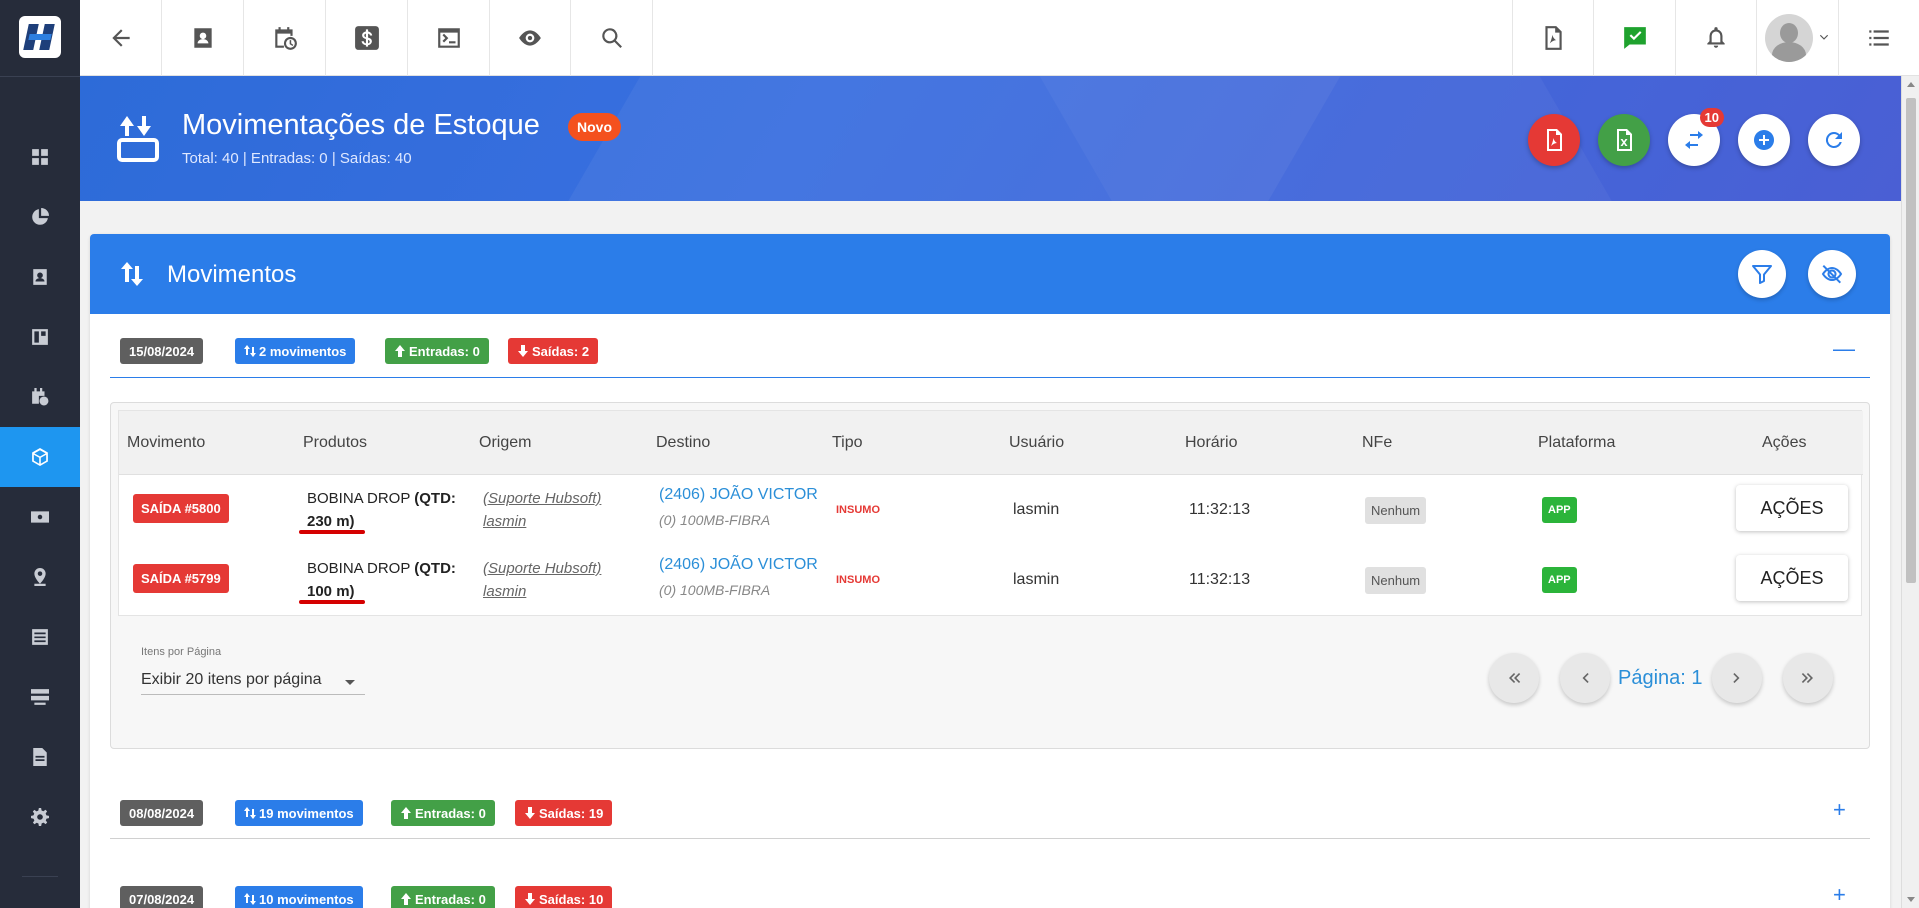 The height and width of the screenshot is (908, 1919). What do you see at coordinates (1844, 349) in the screenshot?
I see `collapse-toggle: —` at bounding box center [1844, 349].